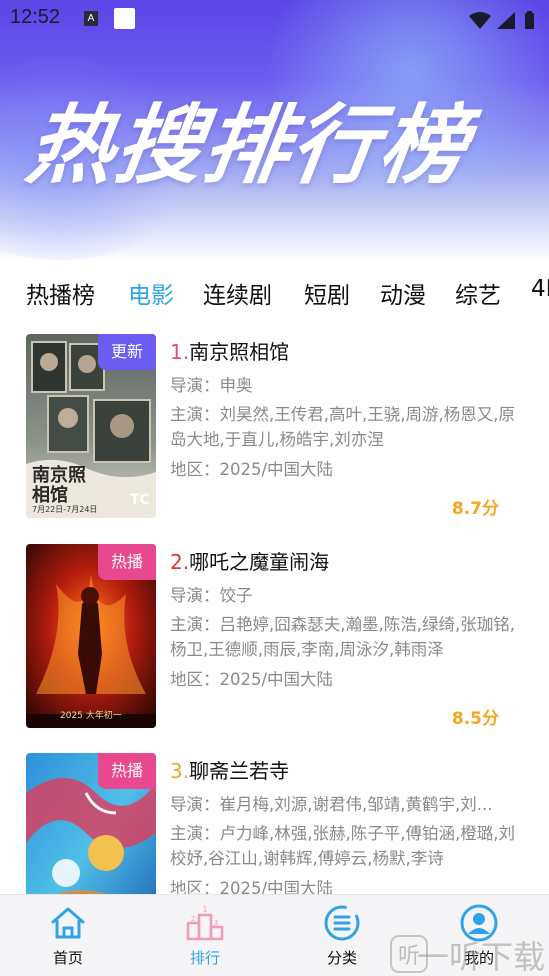 Image resolution: width=549 pixels, height=976 pixels. What do you see at coordinates (480, 957) in the screenshot?
I see `watermark-text: 一听下载` at bounding box center [480, 957].